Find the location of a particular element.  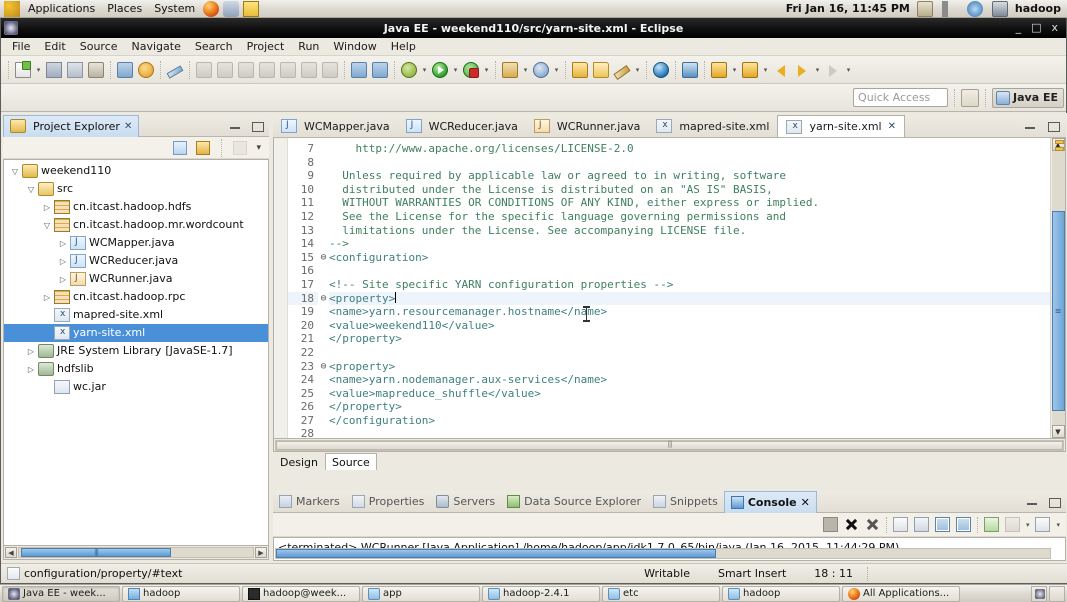

new-java-package-icon is located at coordinates (510, 70).